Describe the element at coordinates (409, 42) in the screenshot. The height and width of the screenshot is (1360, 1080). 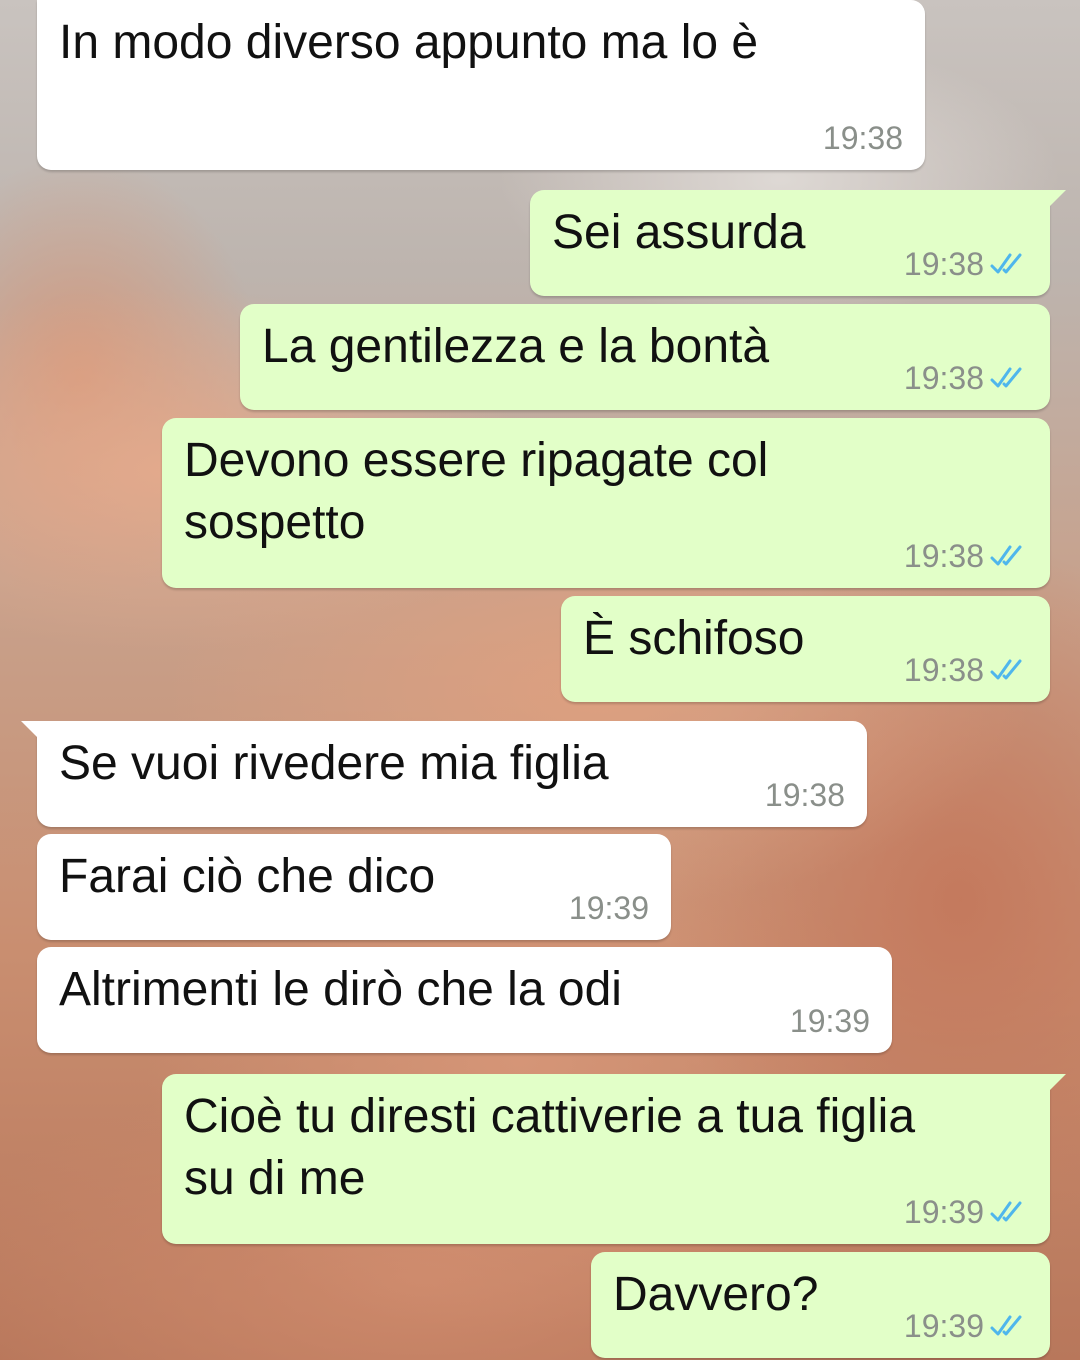
I see `message-text: In modo diverso appunto ma lo è` at that location.